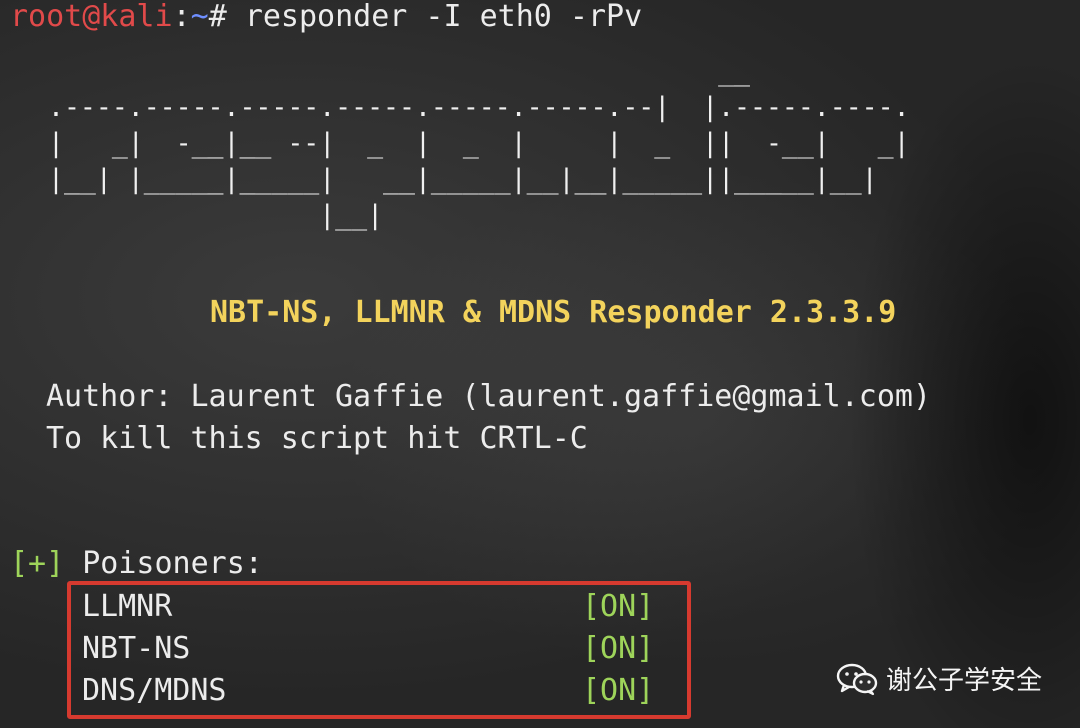 Image resolution: width=1080 pixels, height=728 pixels. I want to click on kill-hint-line: To kill this script hit CRTL-C, so click(317, 438).